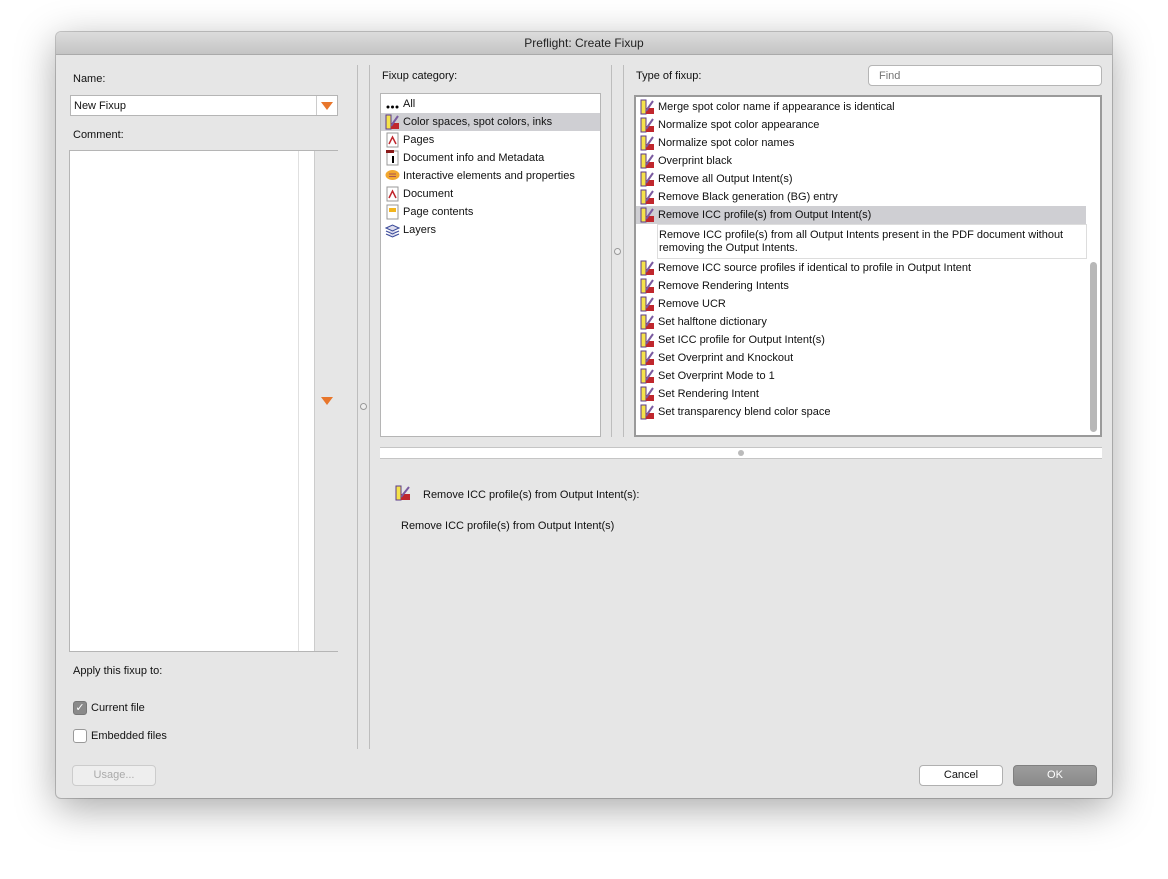 The image size is (1168, 879). I want to click on color-icon, so click(392, 122).